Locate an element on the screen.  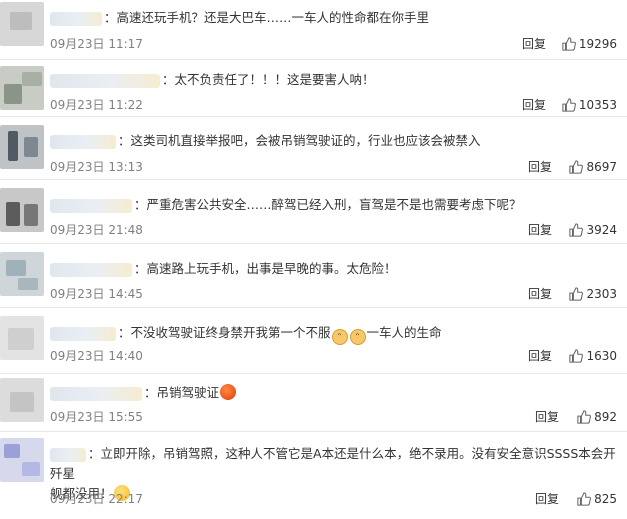
like-count: 8697 is located at coordinates (601, 167).